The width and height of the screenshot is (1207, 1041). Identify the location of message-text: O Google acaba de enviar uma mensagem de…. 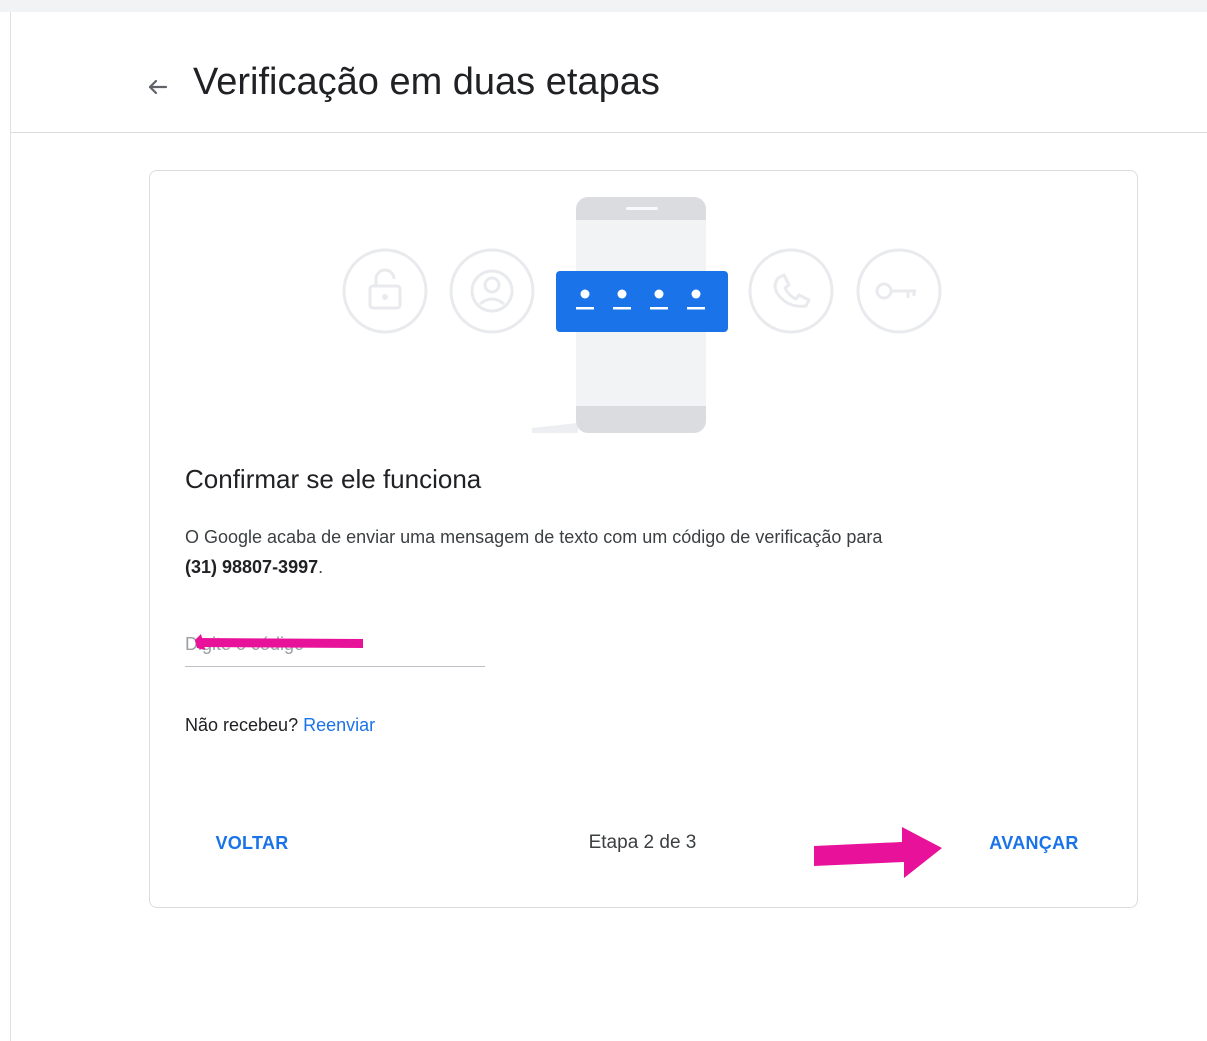
(534, 537).